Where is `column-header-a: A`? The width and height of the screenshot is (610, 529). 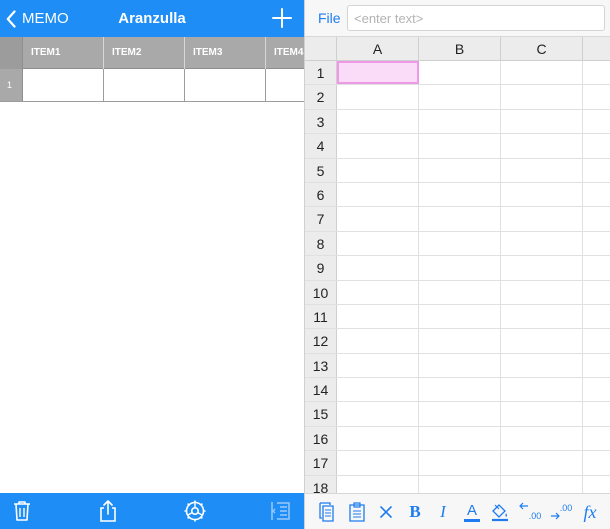
column-header-a: A is located at coordinates (378, 49).